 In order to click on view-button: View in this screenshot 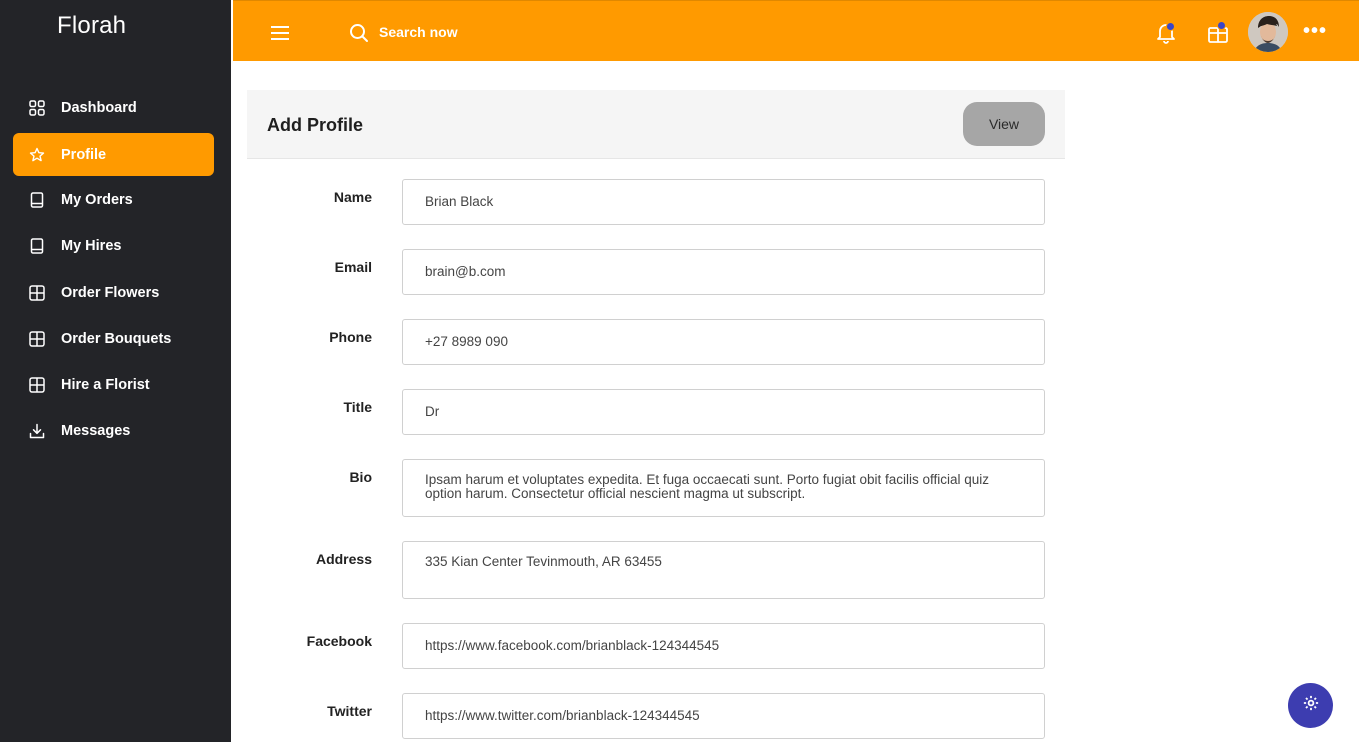, I will do `click(1004, 124)`.